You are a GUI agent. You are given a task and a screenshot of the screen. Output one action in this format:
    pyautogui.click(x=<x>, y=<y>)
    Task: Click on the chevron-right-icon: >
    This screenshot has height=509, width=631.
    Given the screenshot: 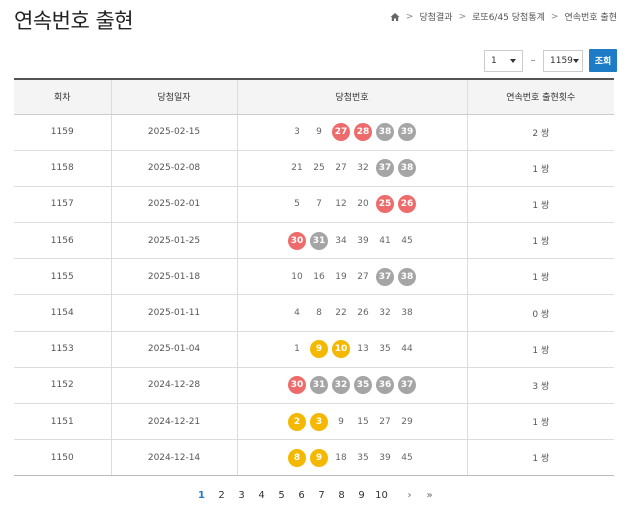 What is the action you would take?
    pyautogui.click(x=409, y=16)
    